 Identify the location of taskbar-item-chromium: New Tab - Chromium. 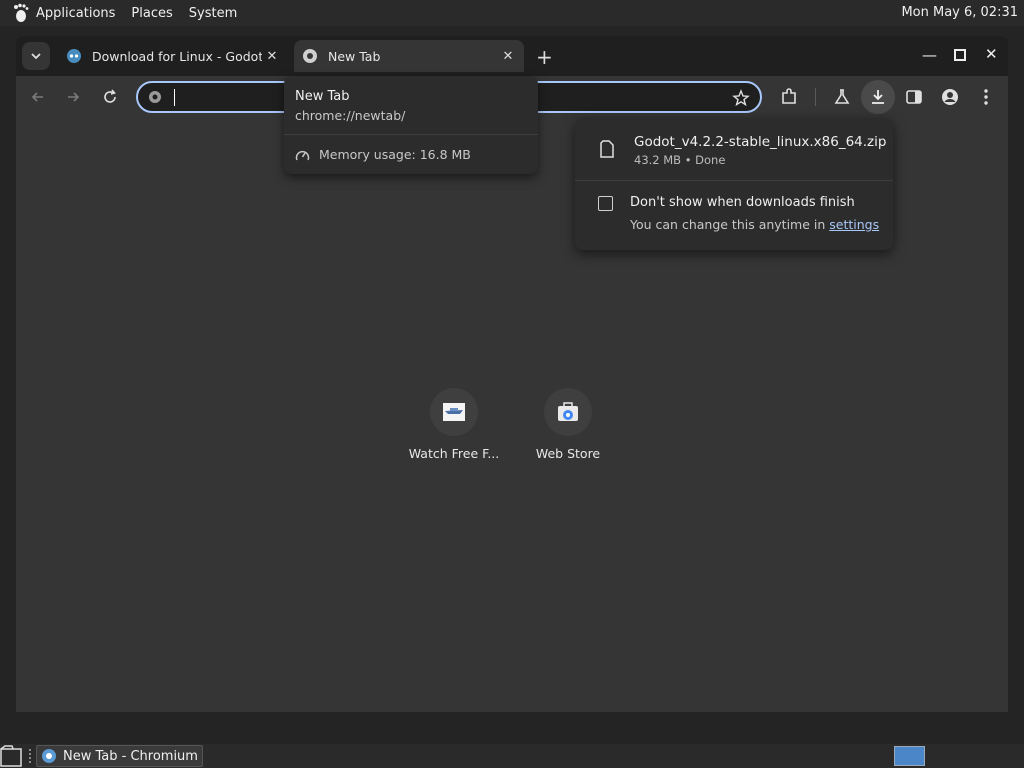
(119, 756).